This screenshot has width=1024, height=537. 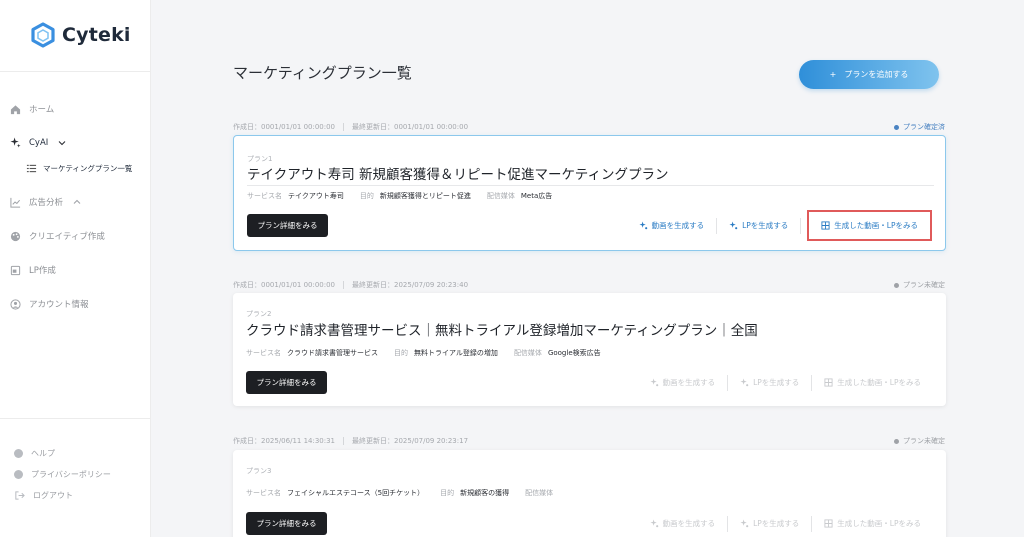 What do you see at coordinates (425, 196) in the screenshot?
I see `purpose-value: 新規顧客獲得とリピート促進` at bounding box center [425, 196].